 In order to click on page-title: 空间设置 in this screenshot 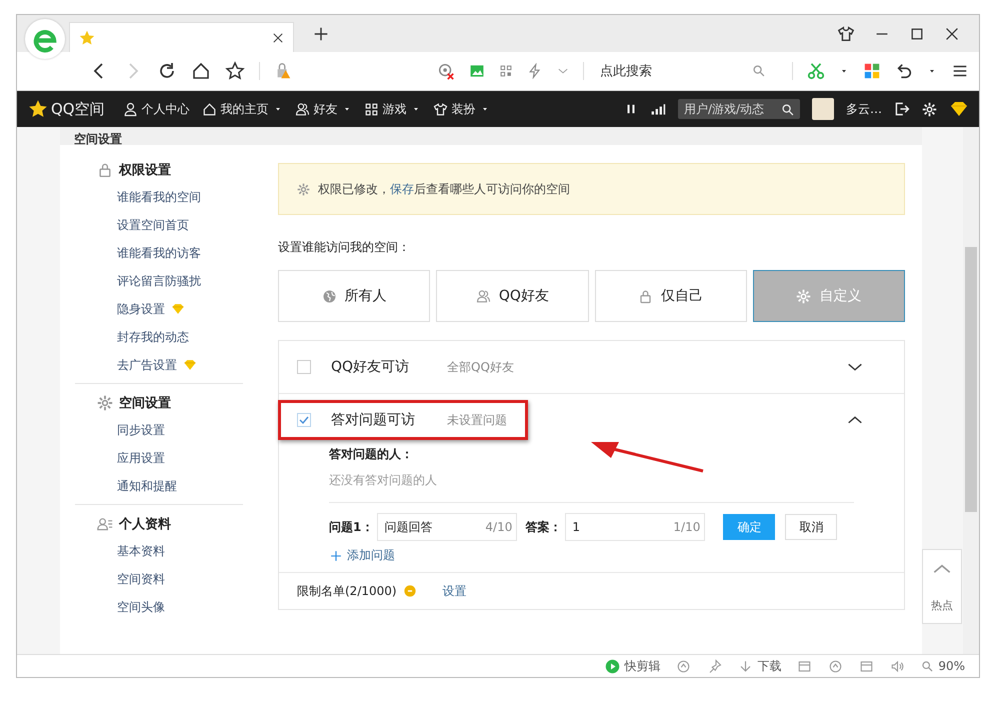, I will do `click(98, 139)`.